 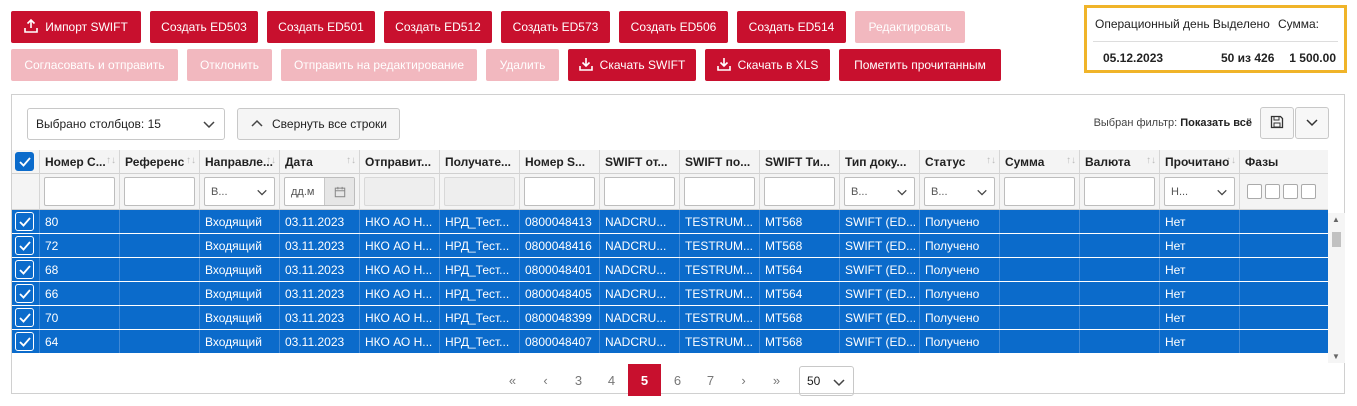 I want to click on create-ed512-button: Создать ED512, so click(x=438, y=27).